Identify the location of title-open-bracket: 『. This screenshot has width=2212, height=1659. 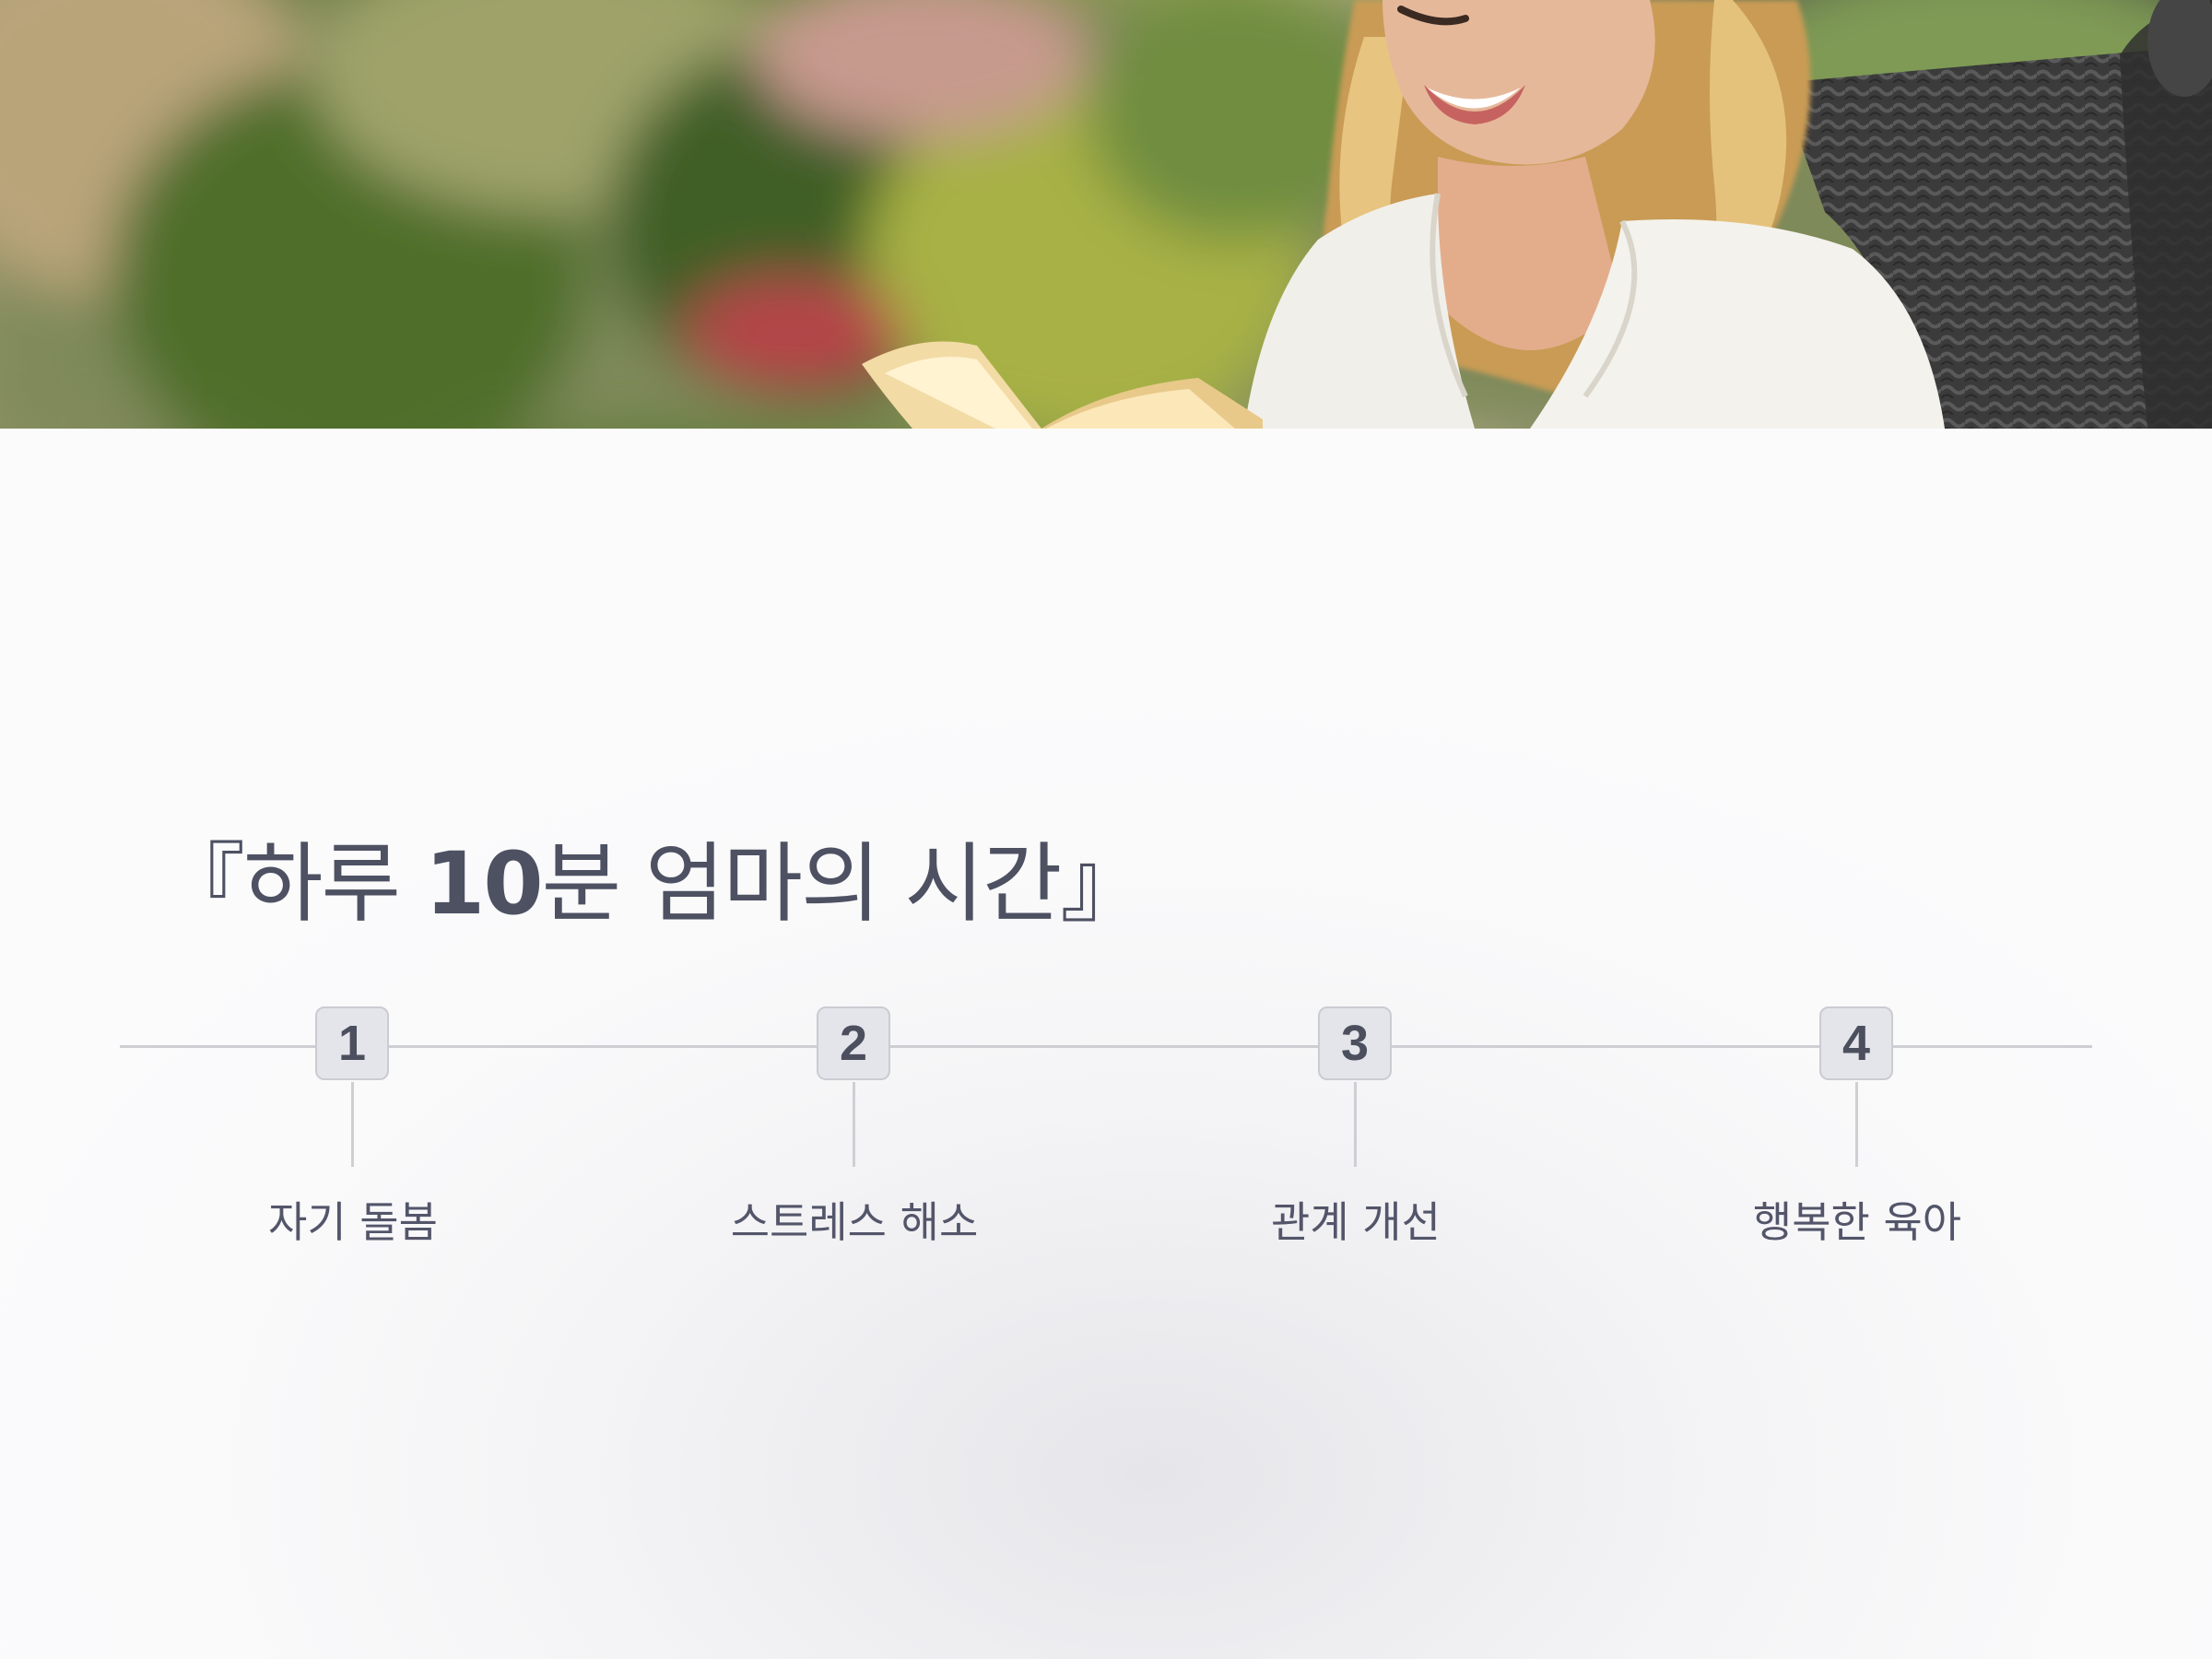
(202, 884).